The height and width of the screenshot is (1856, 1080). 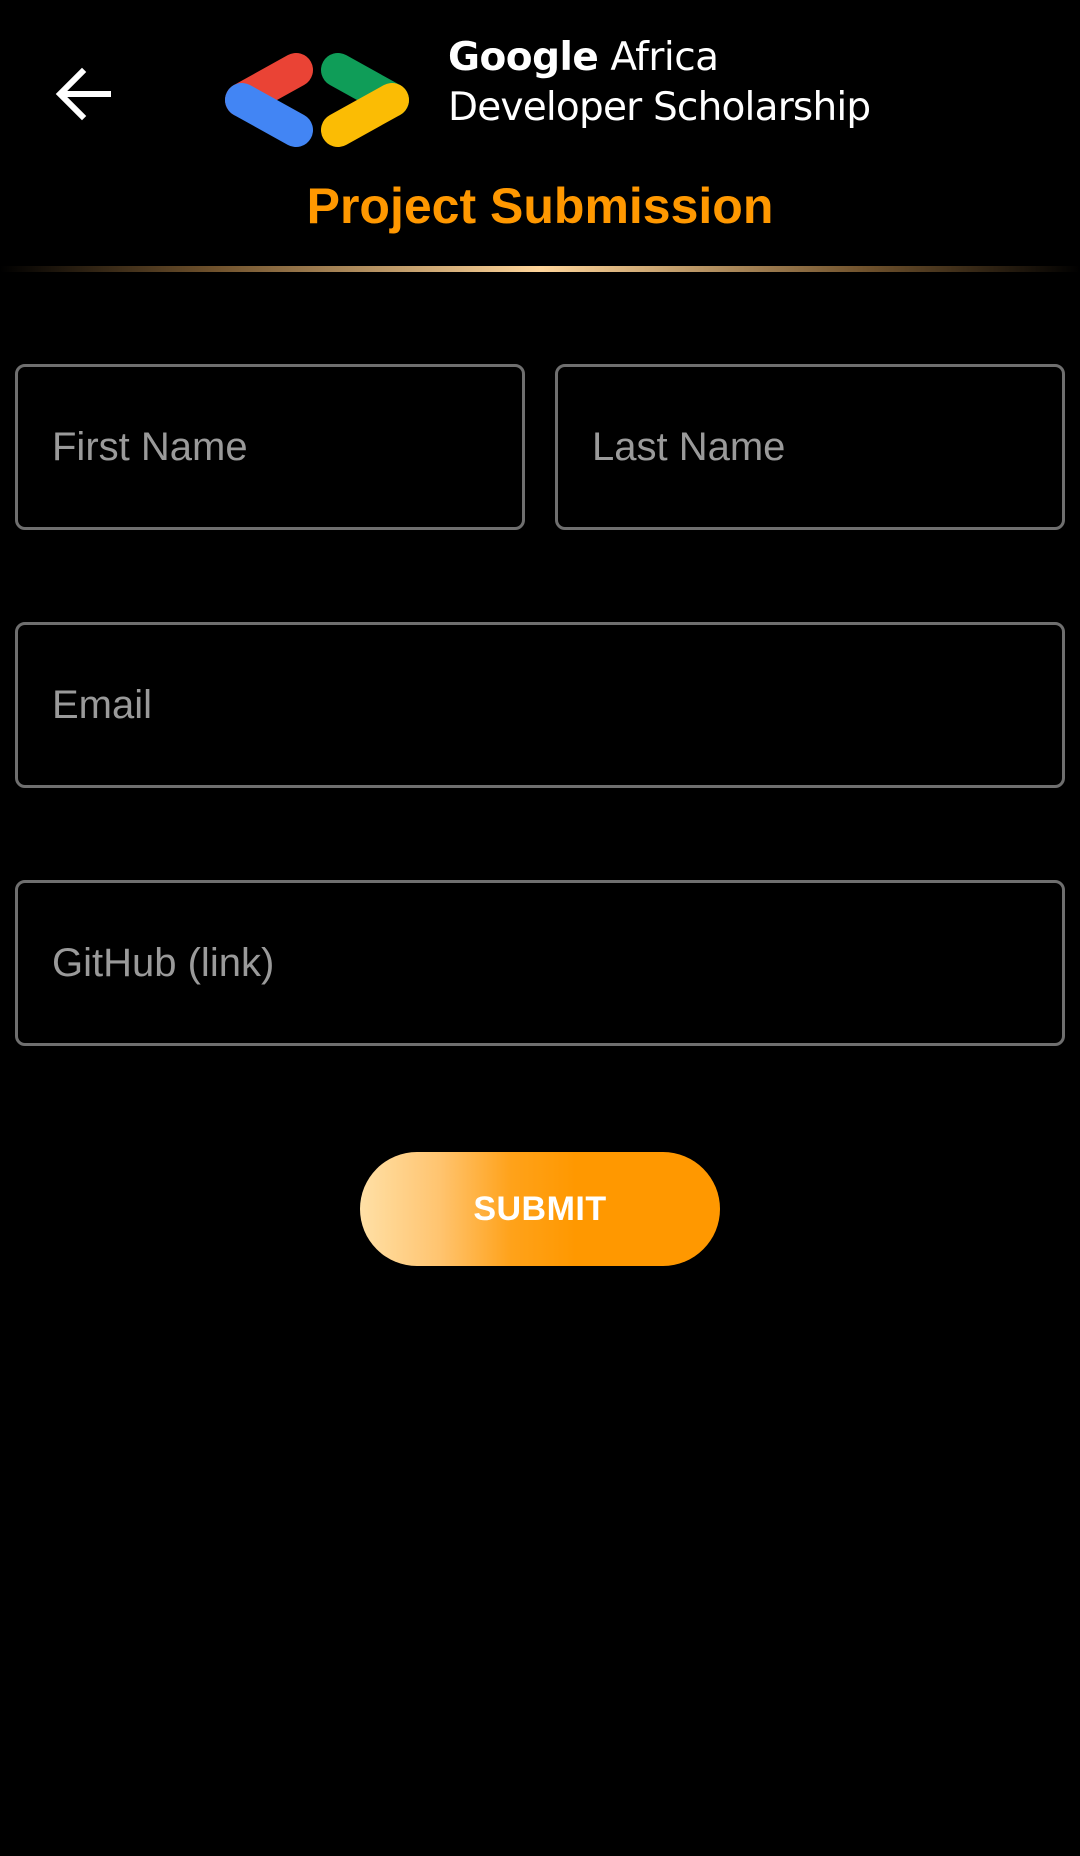 I want to click on first-name-input, so click(x=270, y=447).